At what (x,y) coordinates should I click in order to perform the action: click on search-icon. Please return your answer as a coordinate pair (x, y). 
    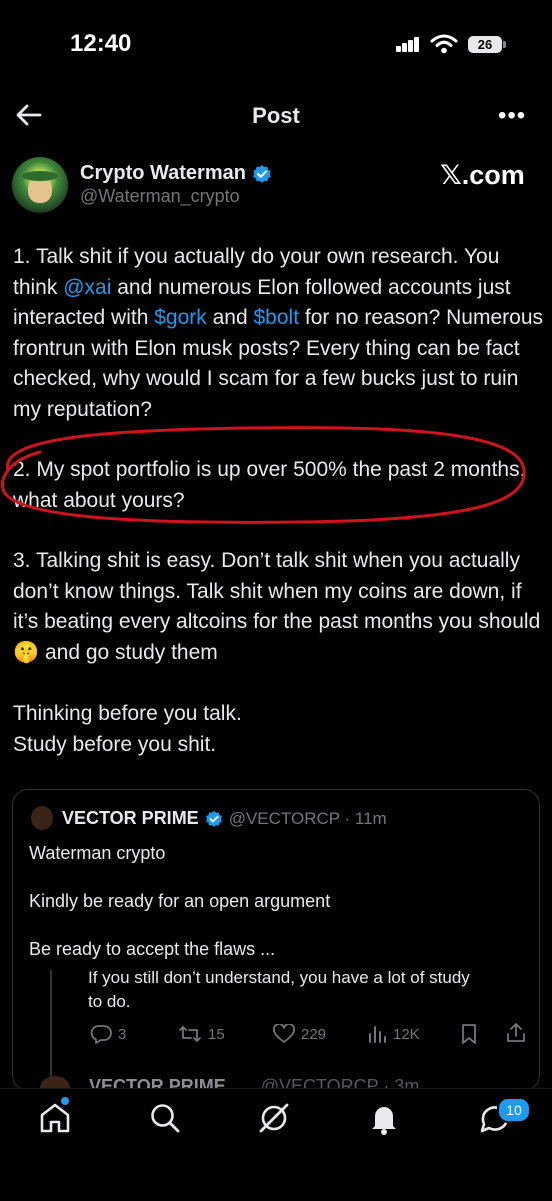
    Looking at the image, I should click on (165, 1118).